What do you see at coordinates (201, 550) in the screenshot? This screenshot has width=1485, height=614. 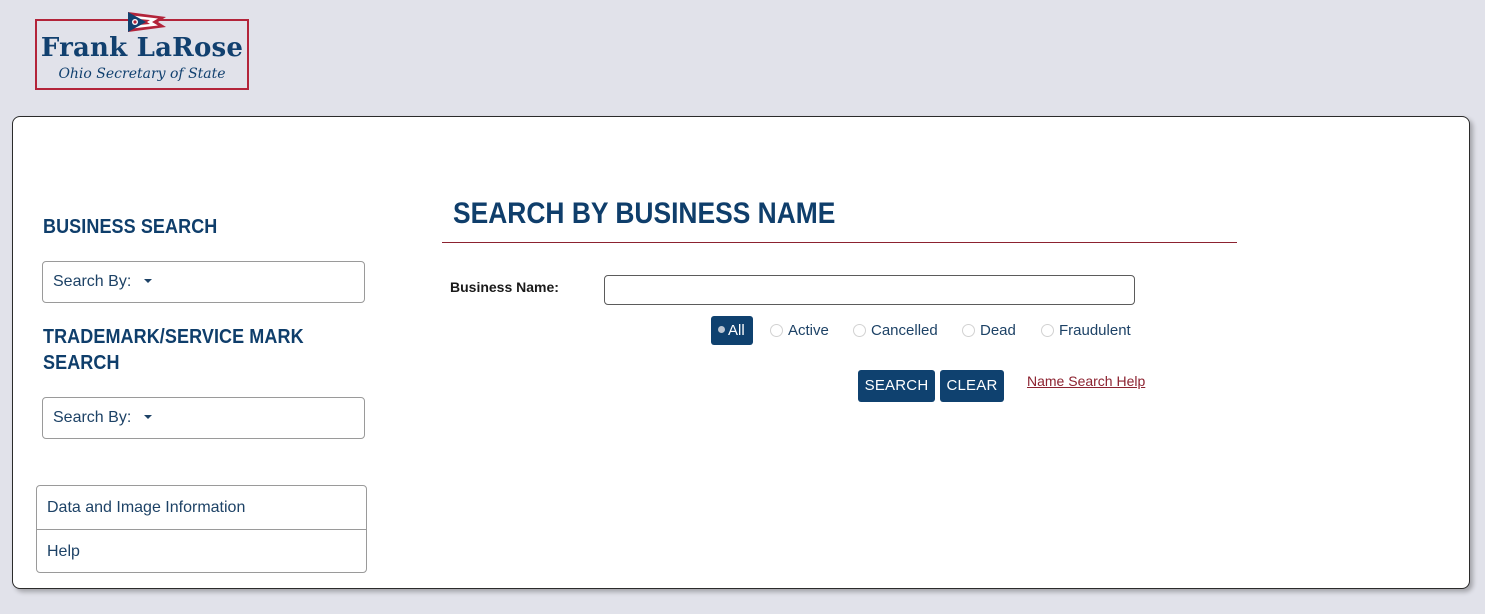 I see `sidebar-link-help: Help` at bounding box center [201, 550].